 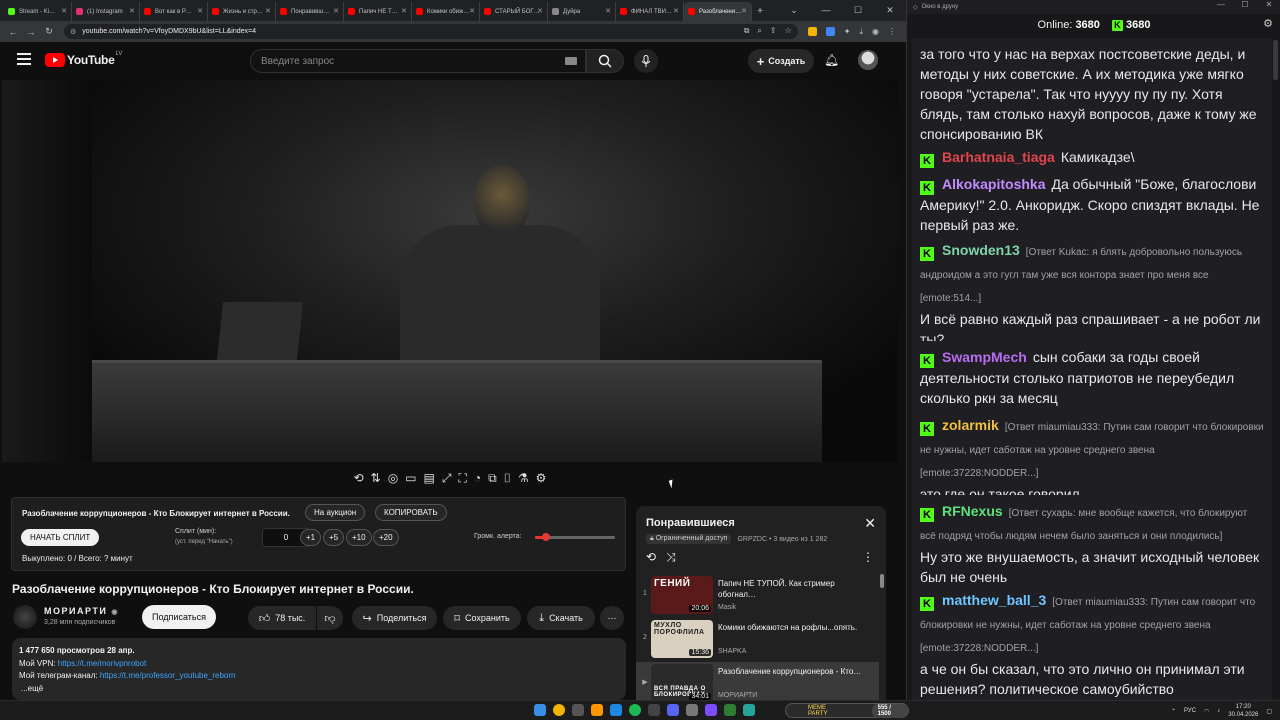 I want to click on volume-slider-knob, so click(x=546, y=537).